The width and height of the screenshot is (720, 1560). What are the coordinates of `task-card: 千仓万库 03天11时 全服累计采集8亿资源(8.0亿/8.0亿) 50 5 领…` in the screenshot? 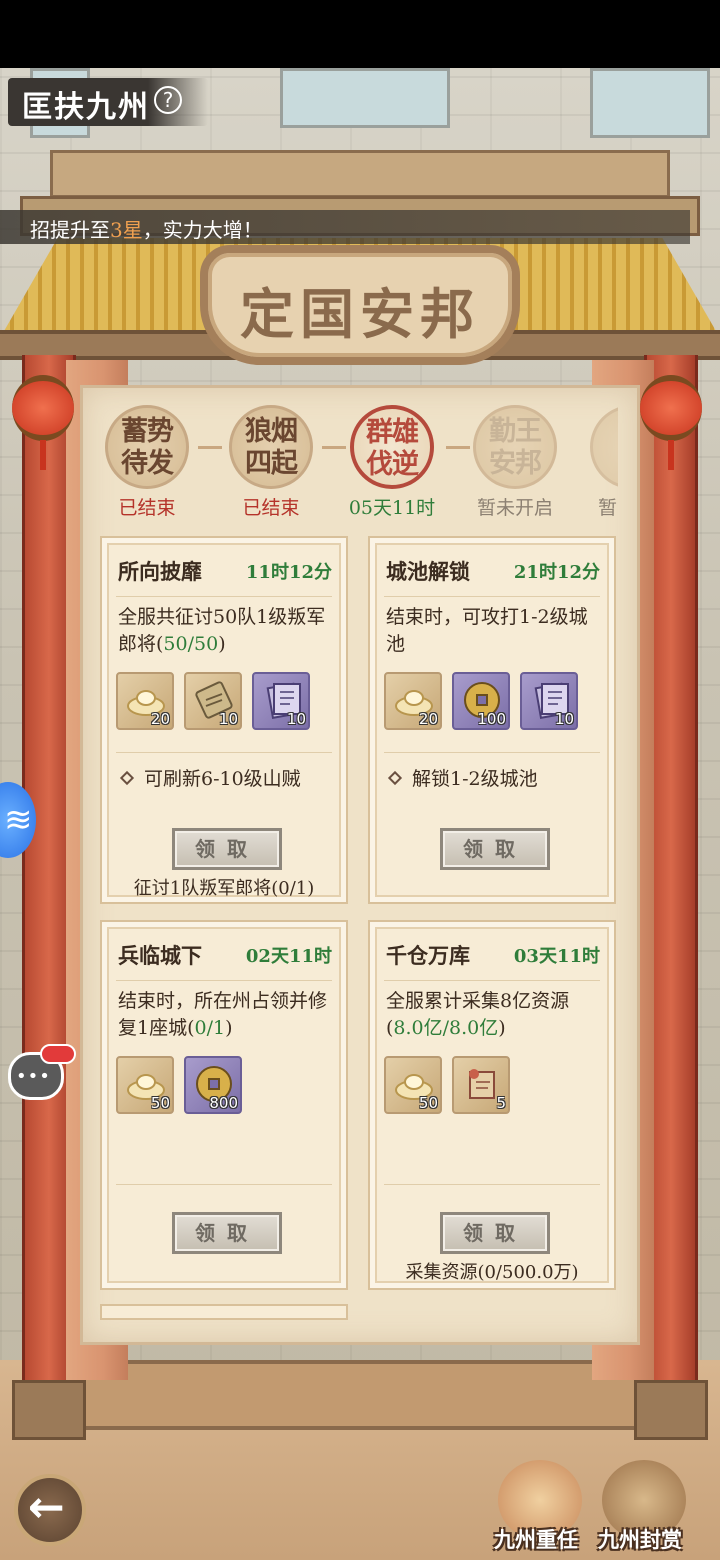 It's located at (492, 1105).